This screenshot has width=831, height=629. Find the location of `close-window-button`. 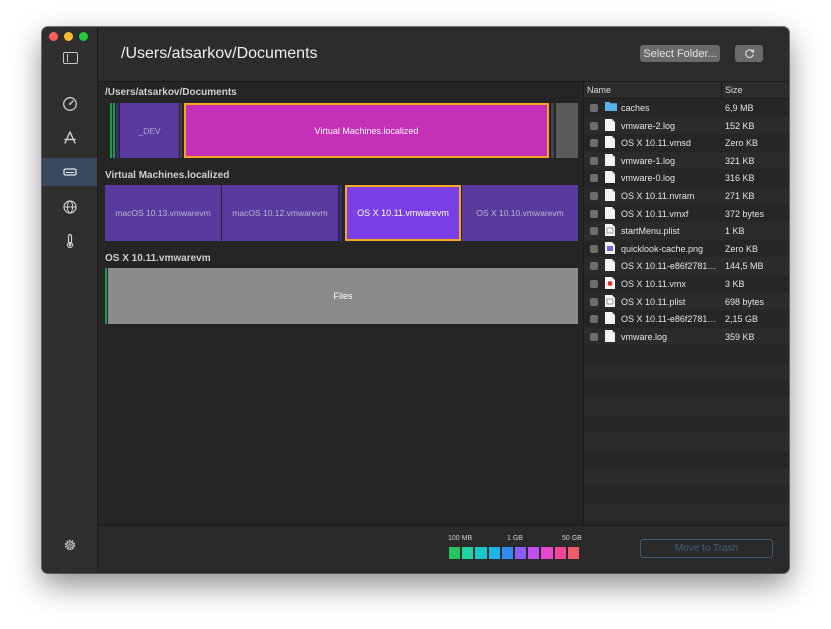

close-window-button is located at coordinates (53, 36).